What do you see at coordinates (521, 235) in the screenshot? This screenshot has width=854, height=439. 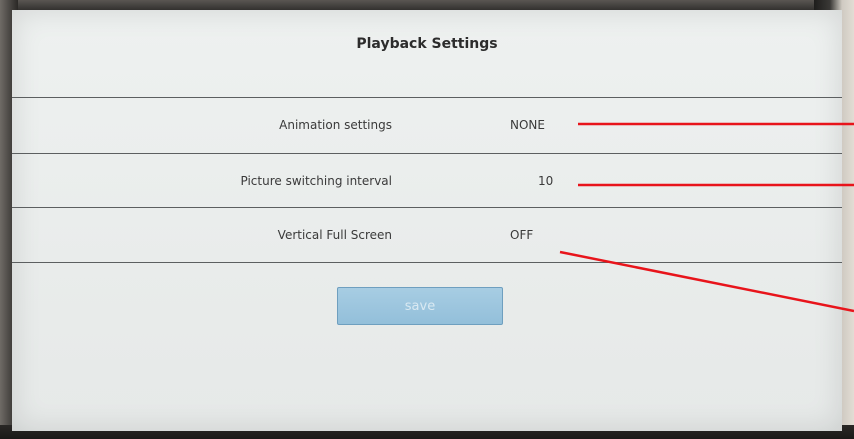 I see `setting-value: OFF` at bounding box center [521, 235].